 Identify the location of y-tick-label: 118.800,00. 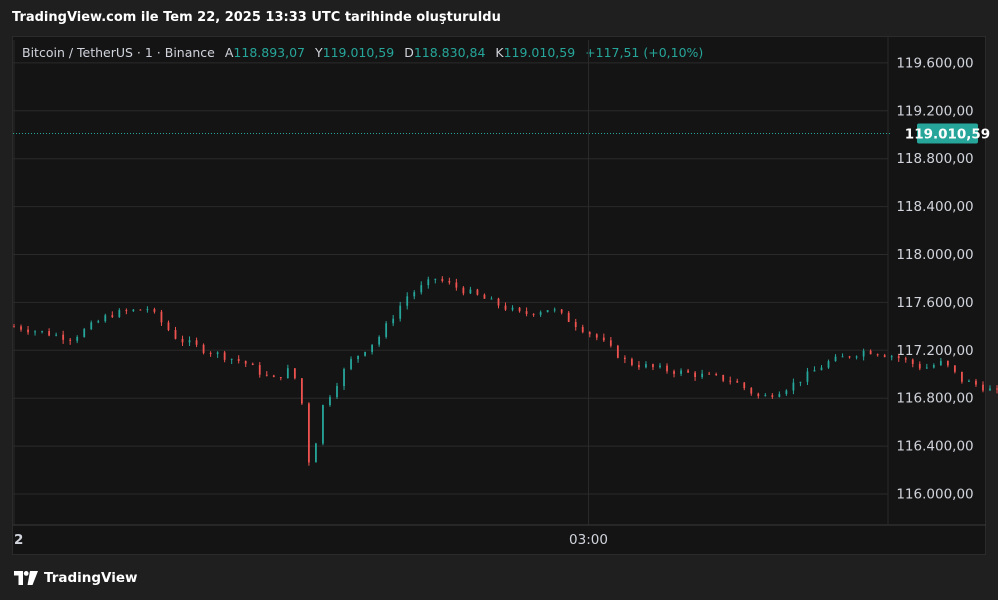
(934, 159).